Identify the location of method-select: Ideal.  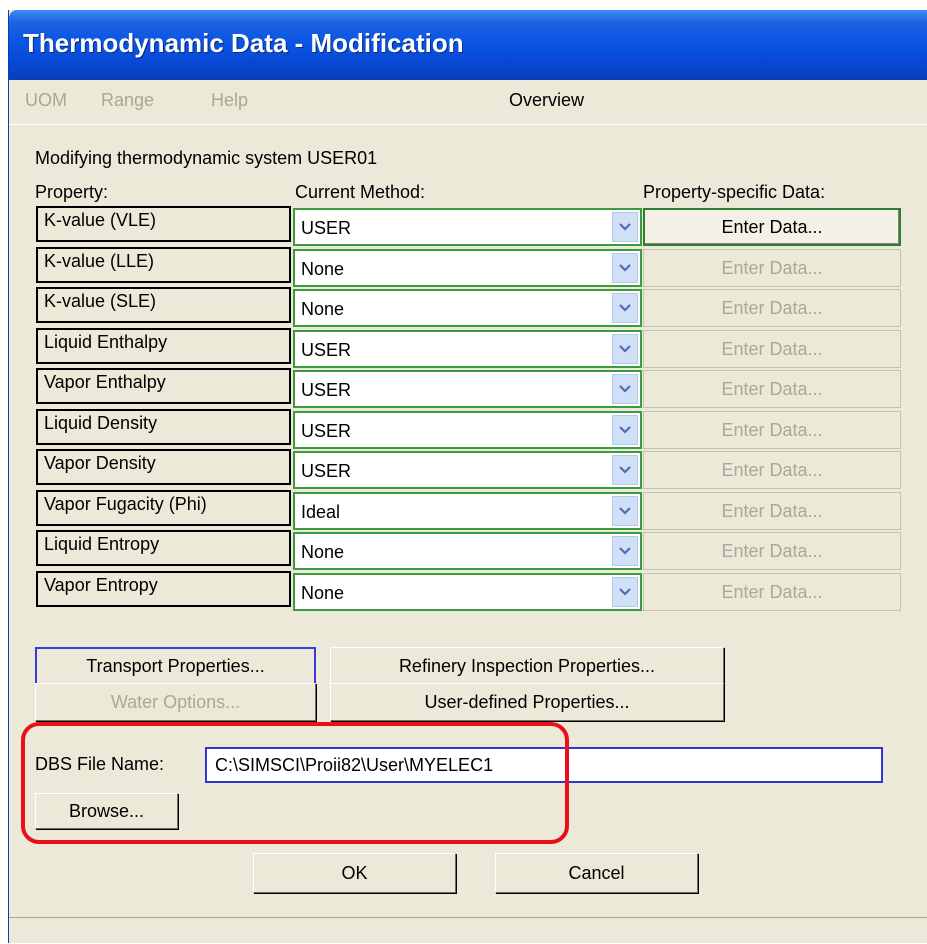
(467, 511).